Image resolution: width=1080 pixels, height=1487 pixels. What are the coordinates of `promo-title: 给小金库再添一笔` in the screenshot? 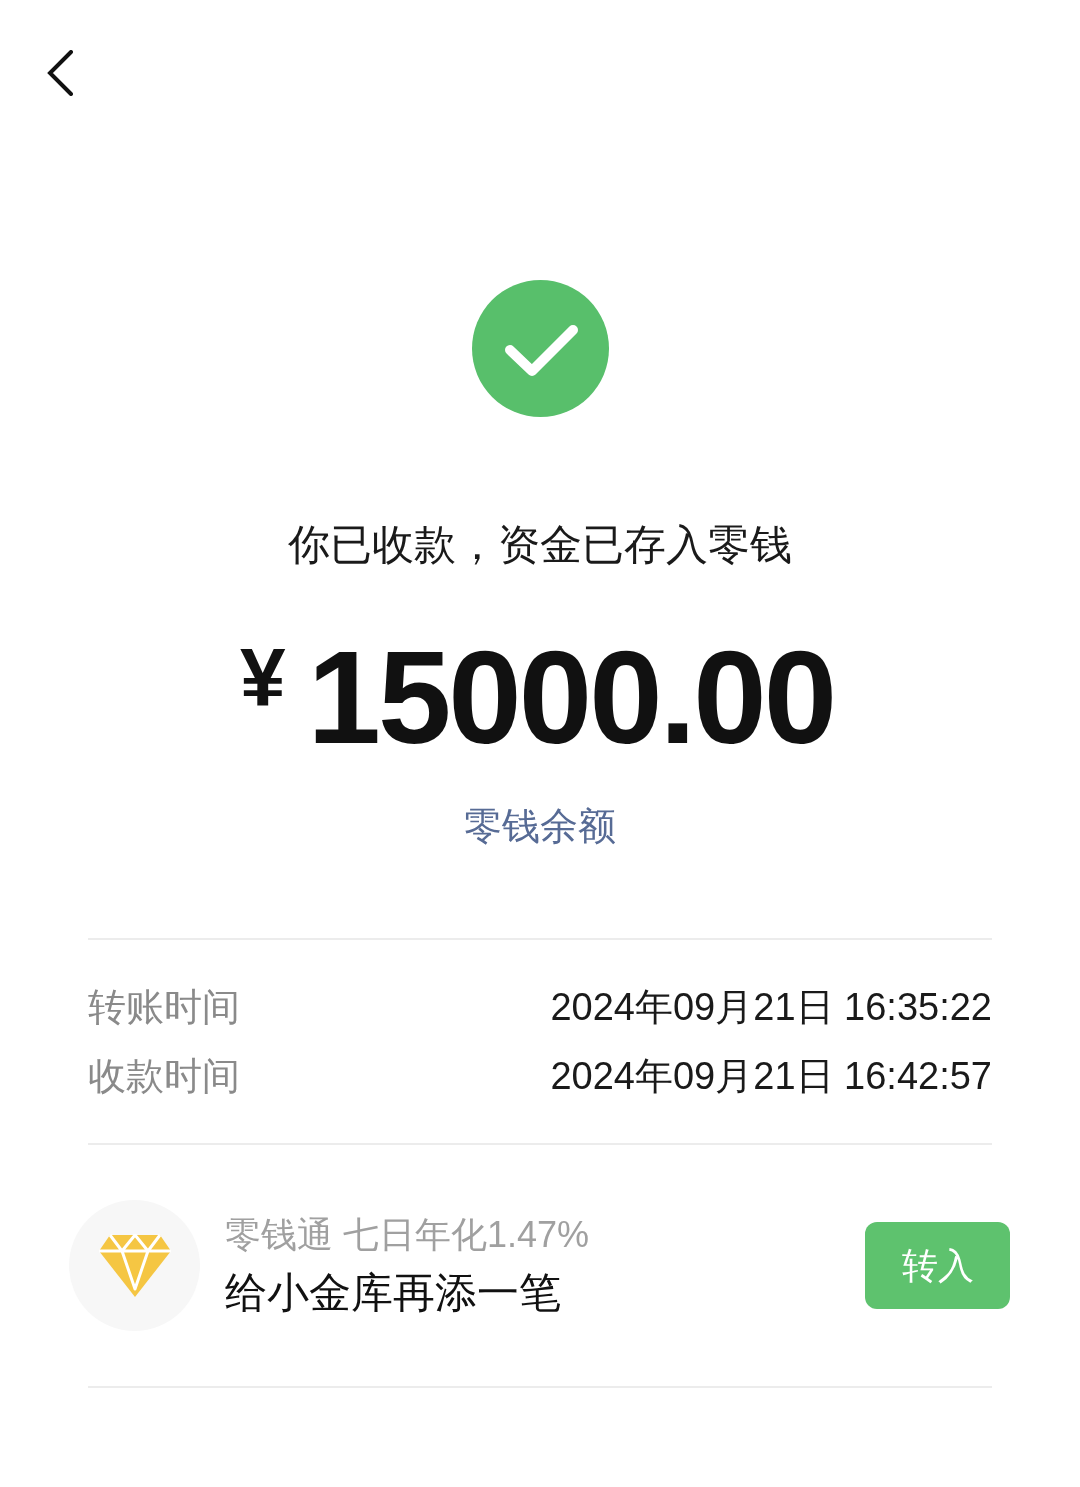 It's located at (393, 1292).